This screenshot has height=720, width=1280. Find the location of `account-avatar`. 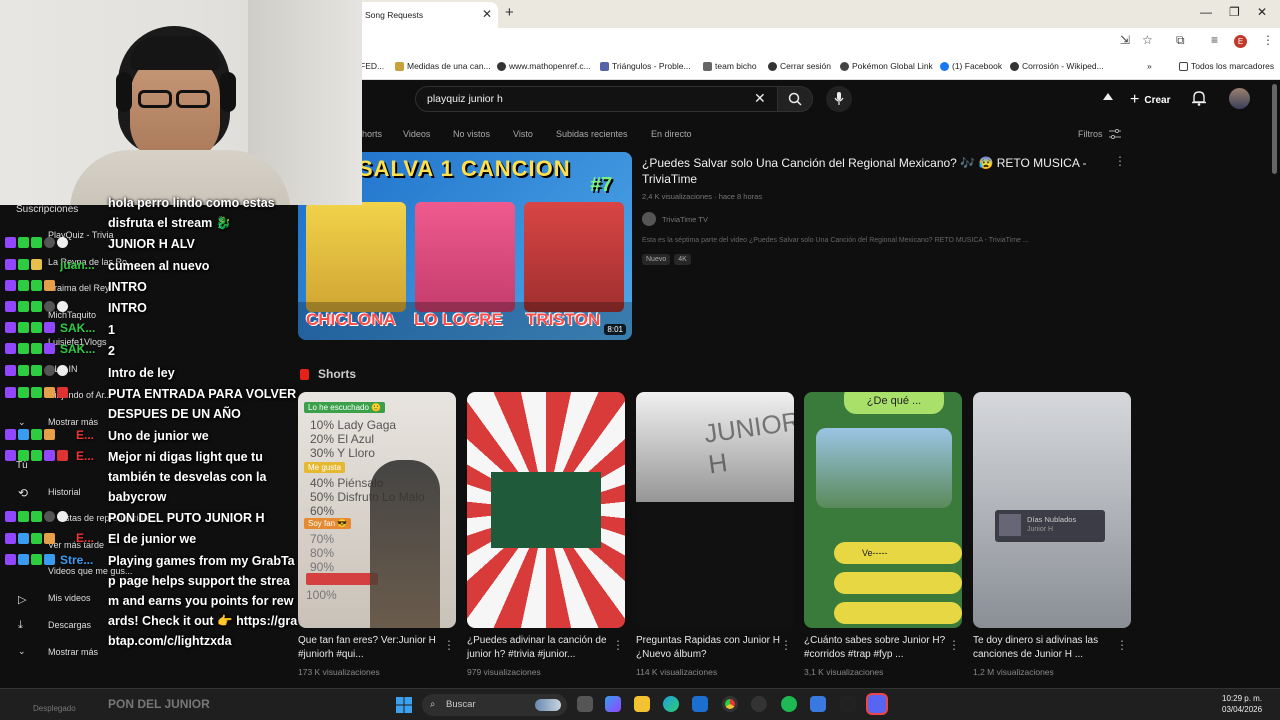

account-avatar is located at coordinates (1239, 98).